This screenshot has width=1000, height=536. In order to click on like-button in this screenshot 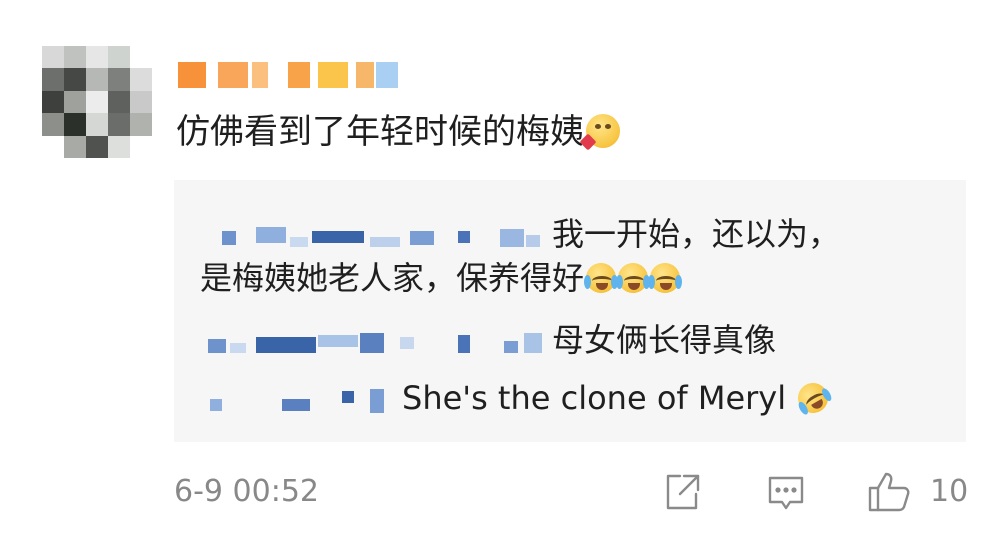, I will do `click(888, 492)`.